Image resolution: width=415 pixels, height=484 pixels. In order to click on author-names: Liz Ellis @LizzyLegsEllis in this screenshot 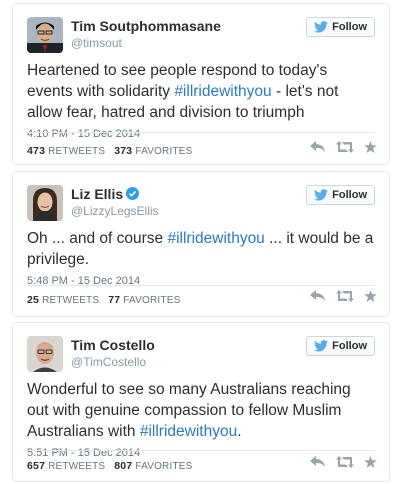, I will do `click(115, 202)`.